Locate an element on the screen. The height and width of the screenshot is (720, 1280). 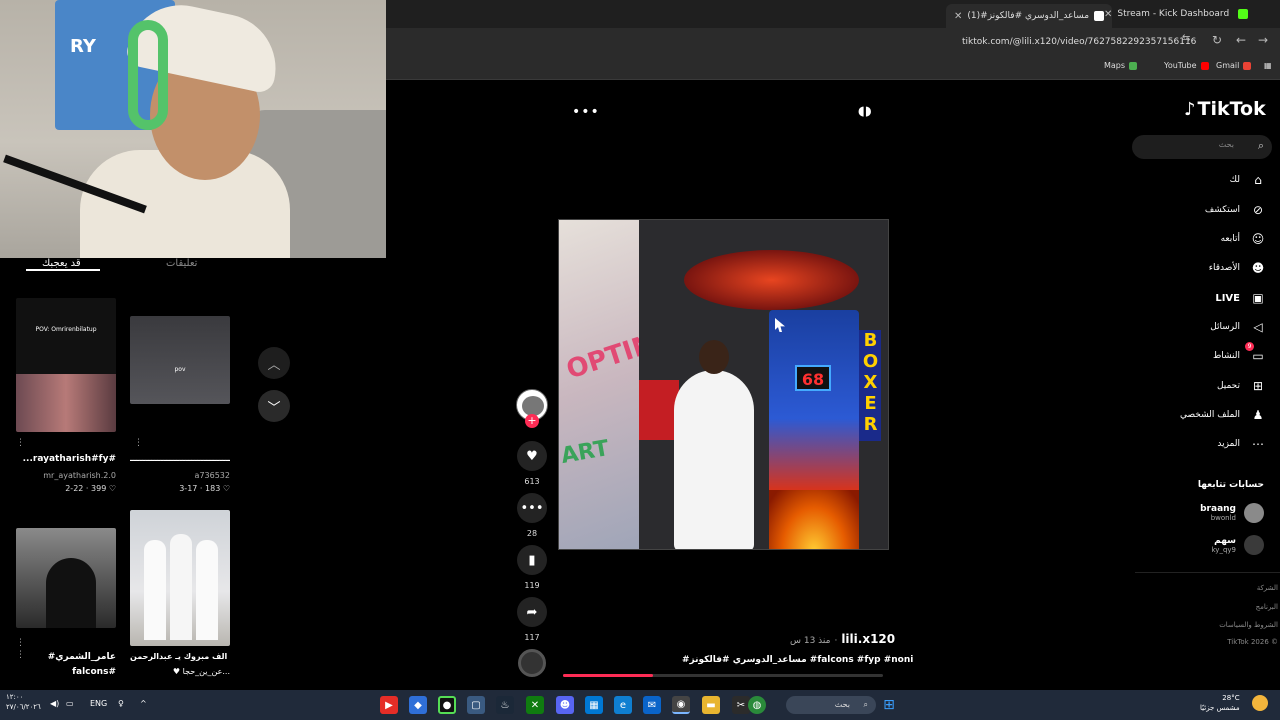
obs-icon: ● is located at coordinates (447, 705).